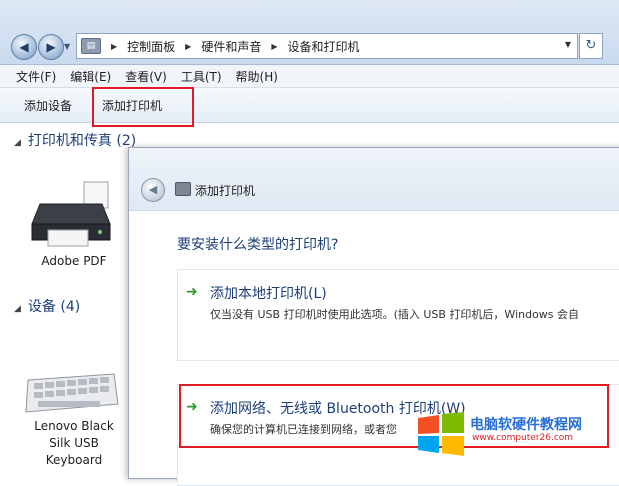  Describe the element at coordinates (225, 191) in the screenshot. I see `dialog-title: 添加打印机` at that location.